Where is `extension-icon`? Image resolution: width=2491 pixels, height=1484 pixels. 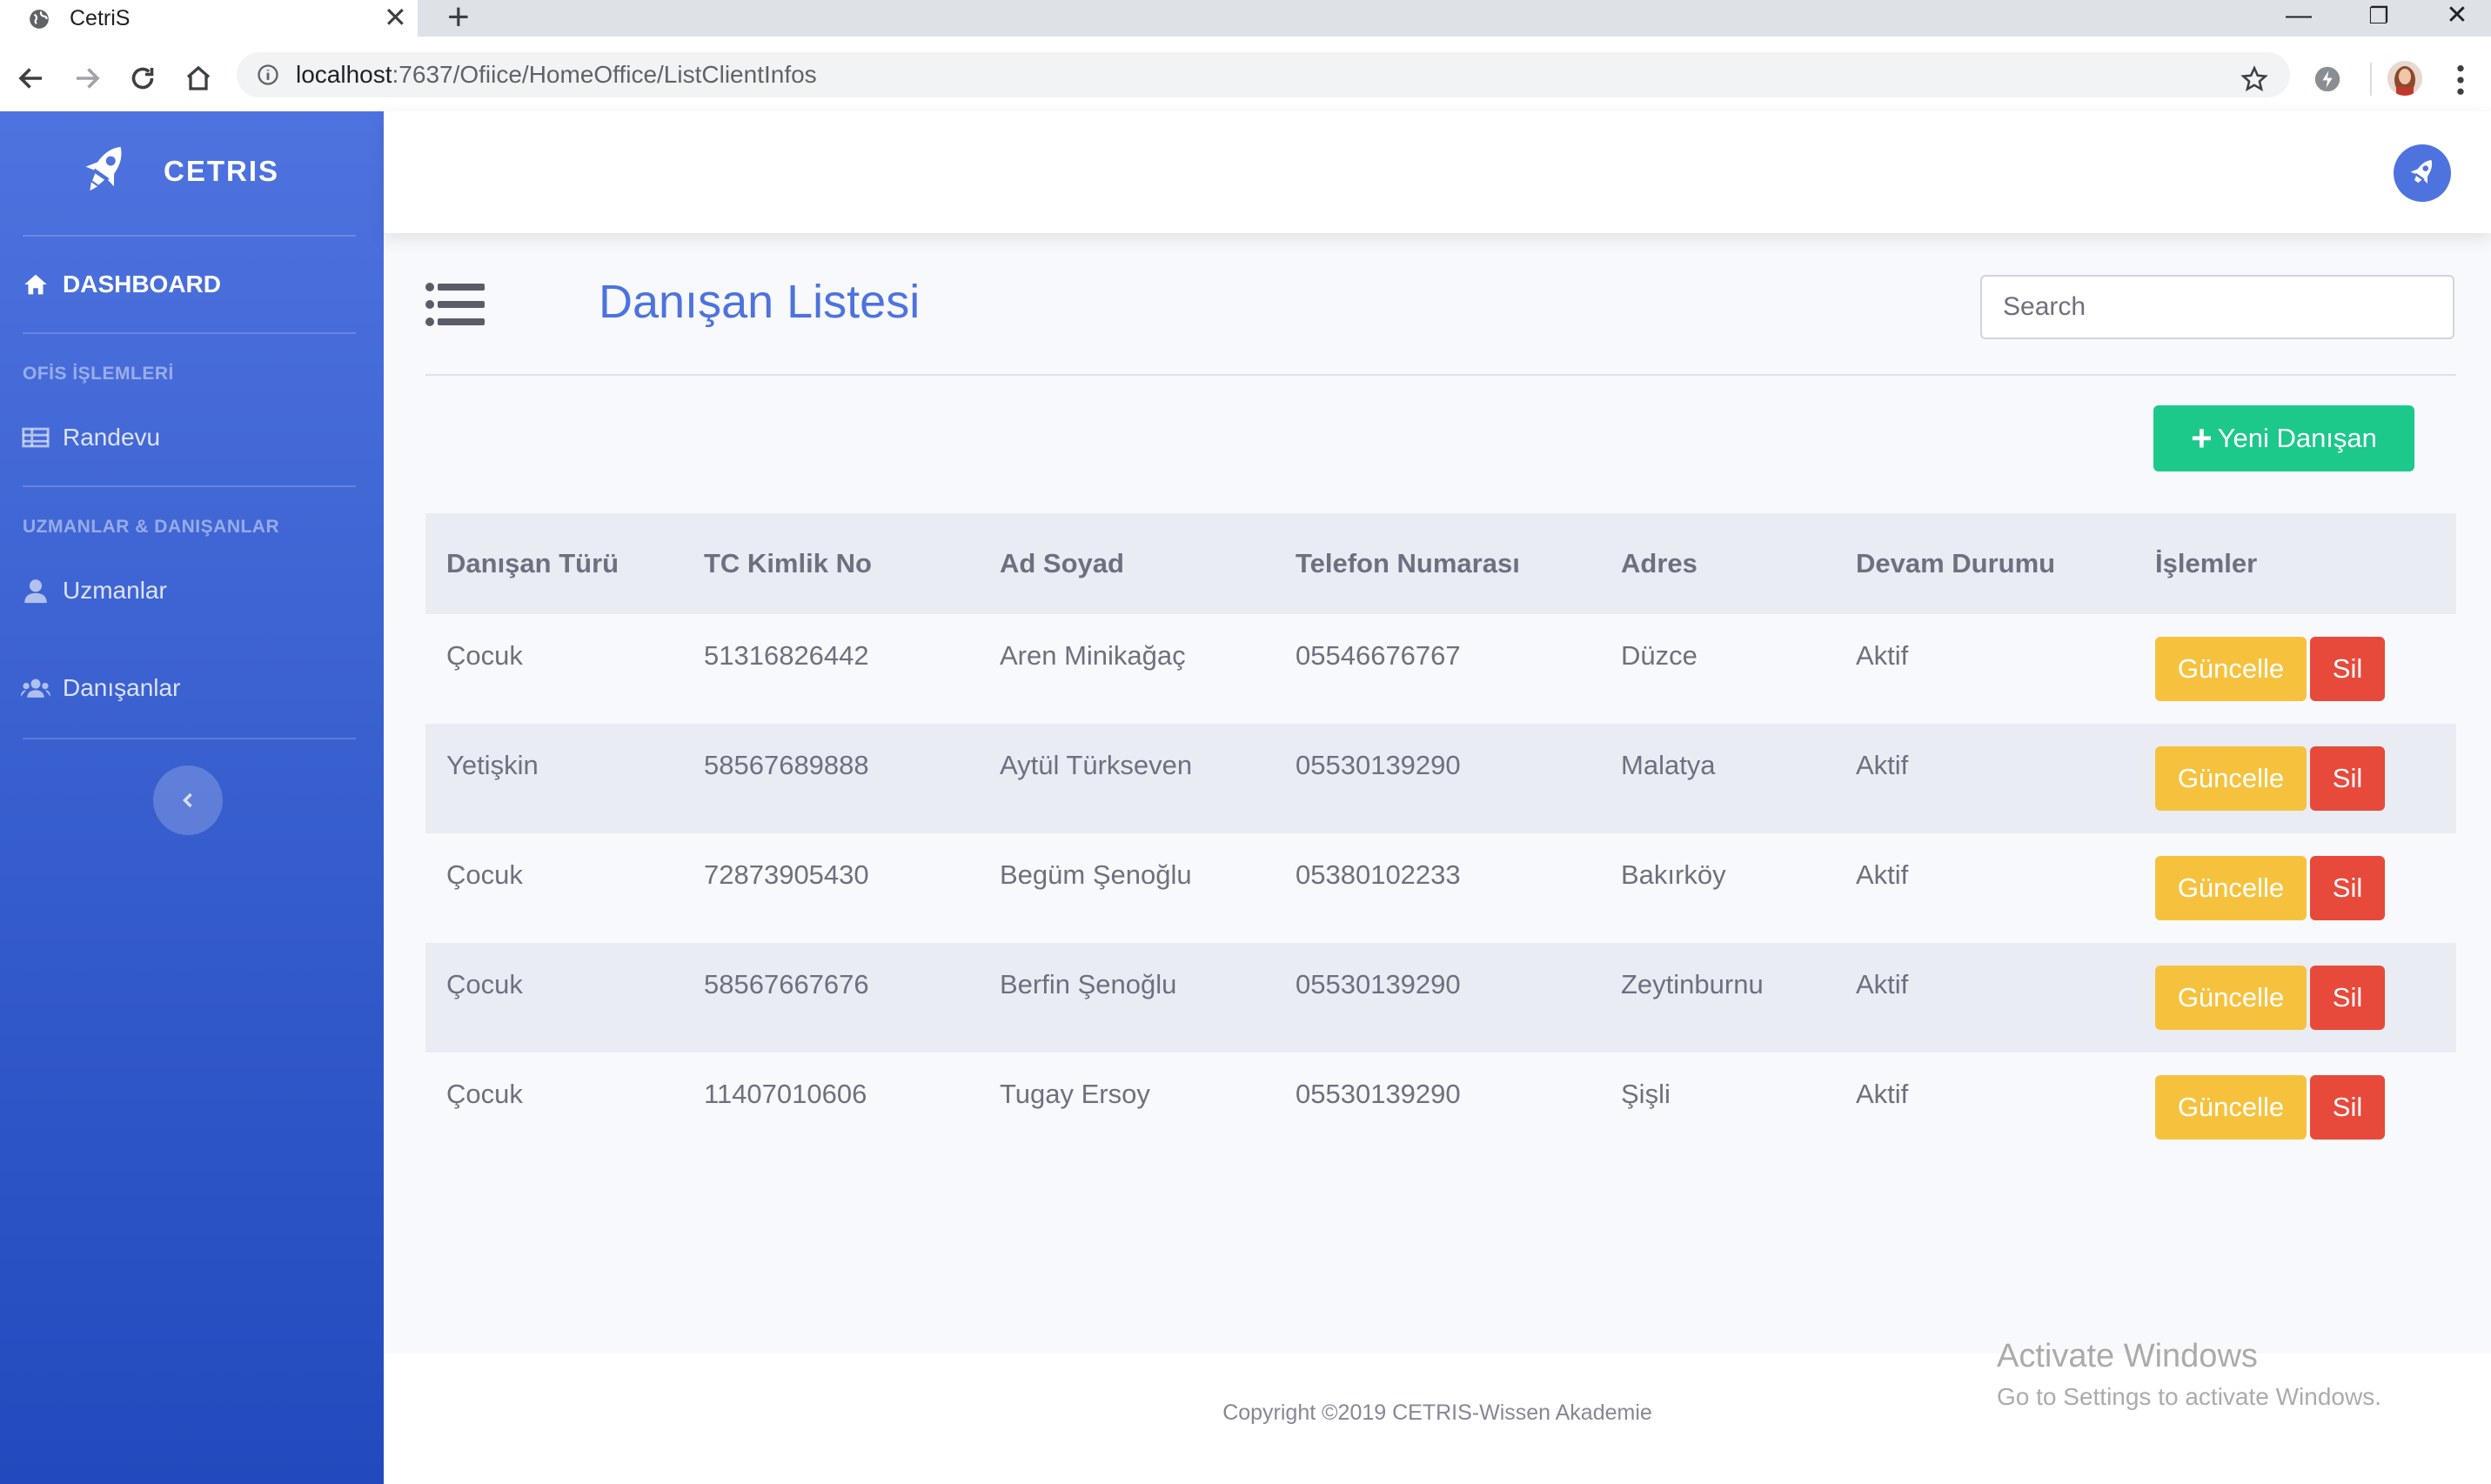 extension-icon is located at coordinates (2327, 79).